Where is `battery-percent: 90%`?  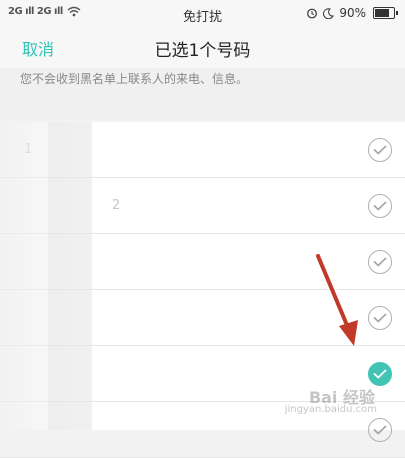 battery-percent: 90% is located at coordinates (352, 13).